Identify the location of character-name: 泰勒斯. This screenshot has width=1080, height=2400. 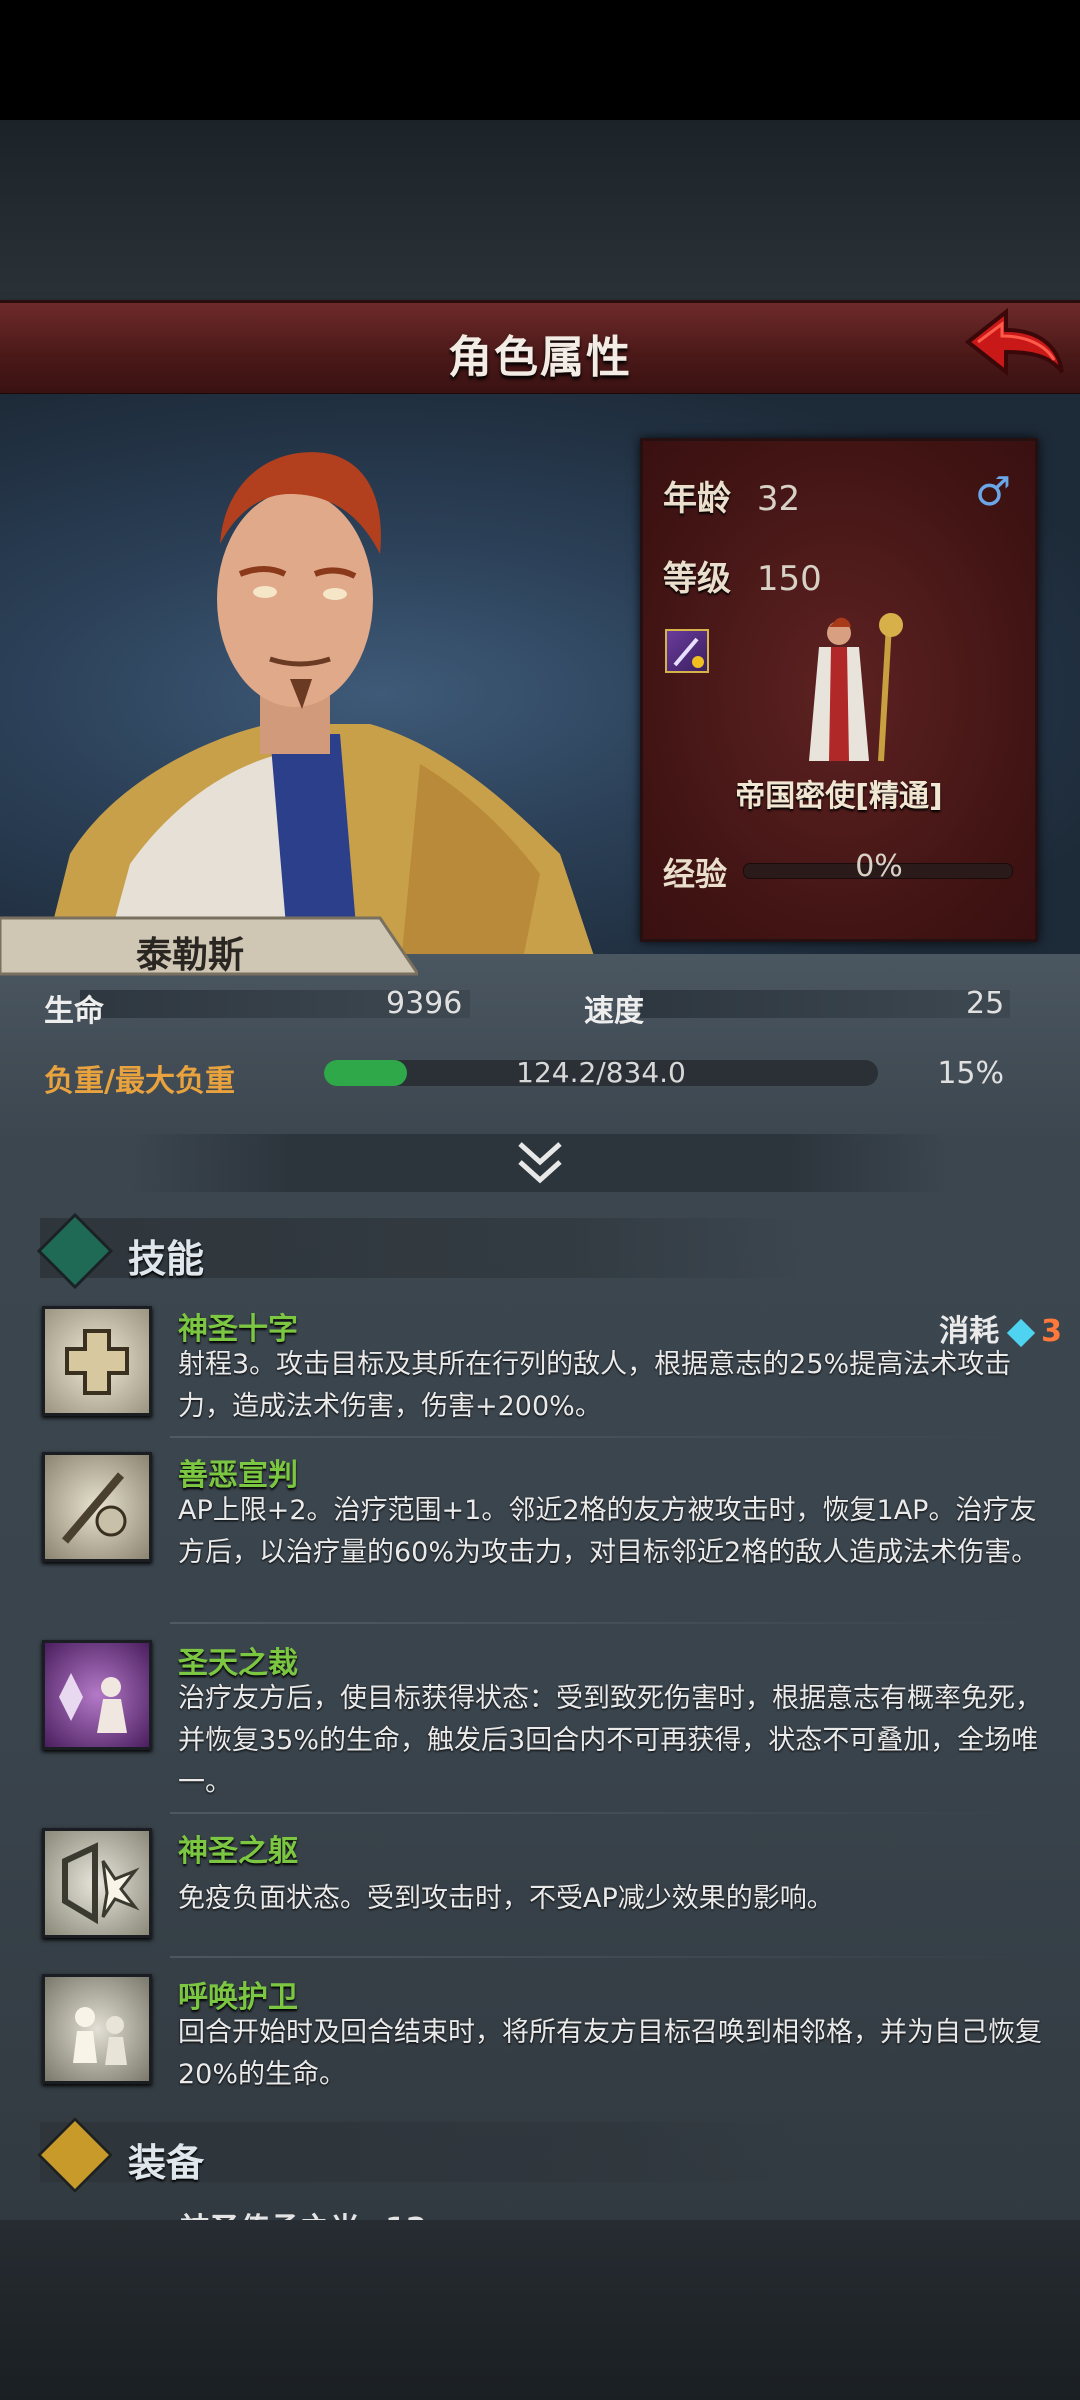
(190, 955).